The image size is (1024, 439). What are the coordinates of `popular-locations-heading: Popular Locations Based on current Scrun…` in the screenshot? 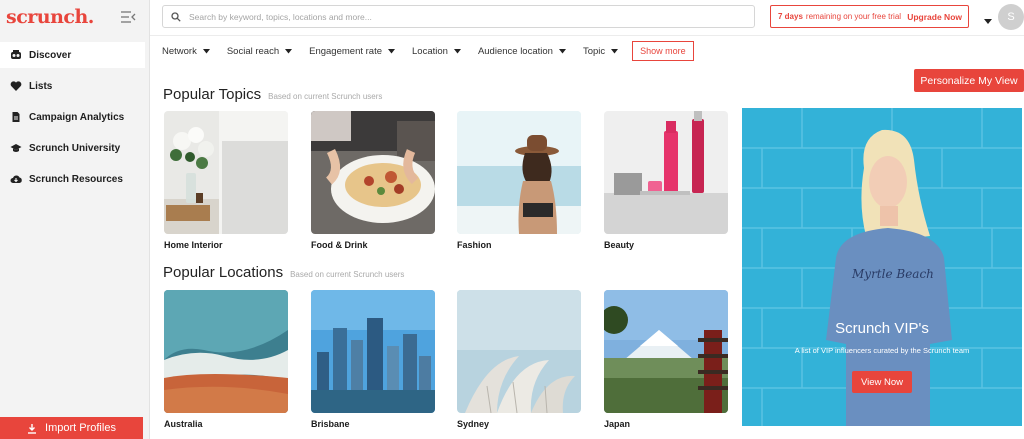 It's located at (283, 272).